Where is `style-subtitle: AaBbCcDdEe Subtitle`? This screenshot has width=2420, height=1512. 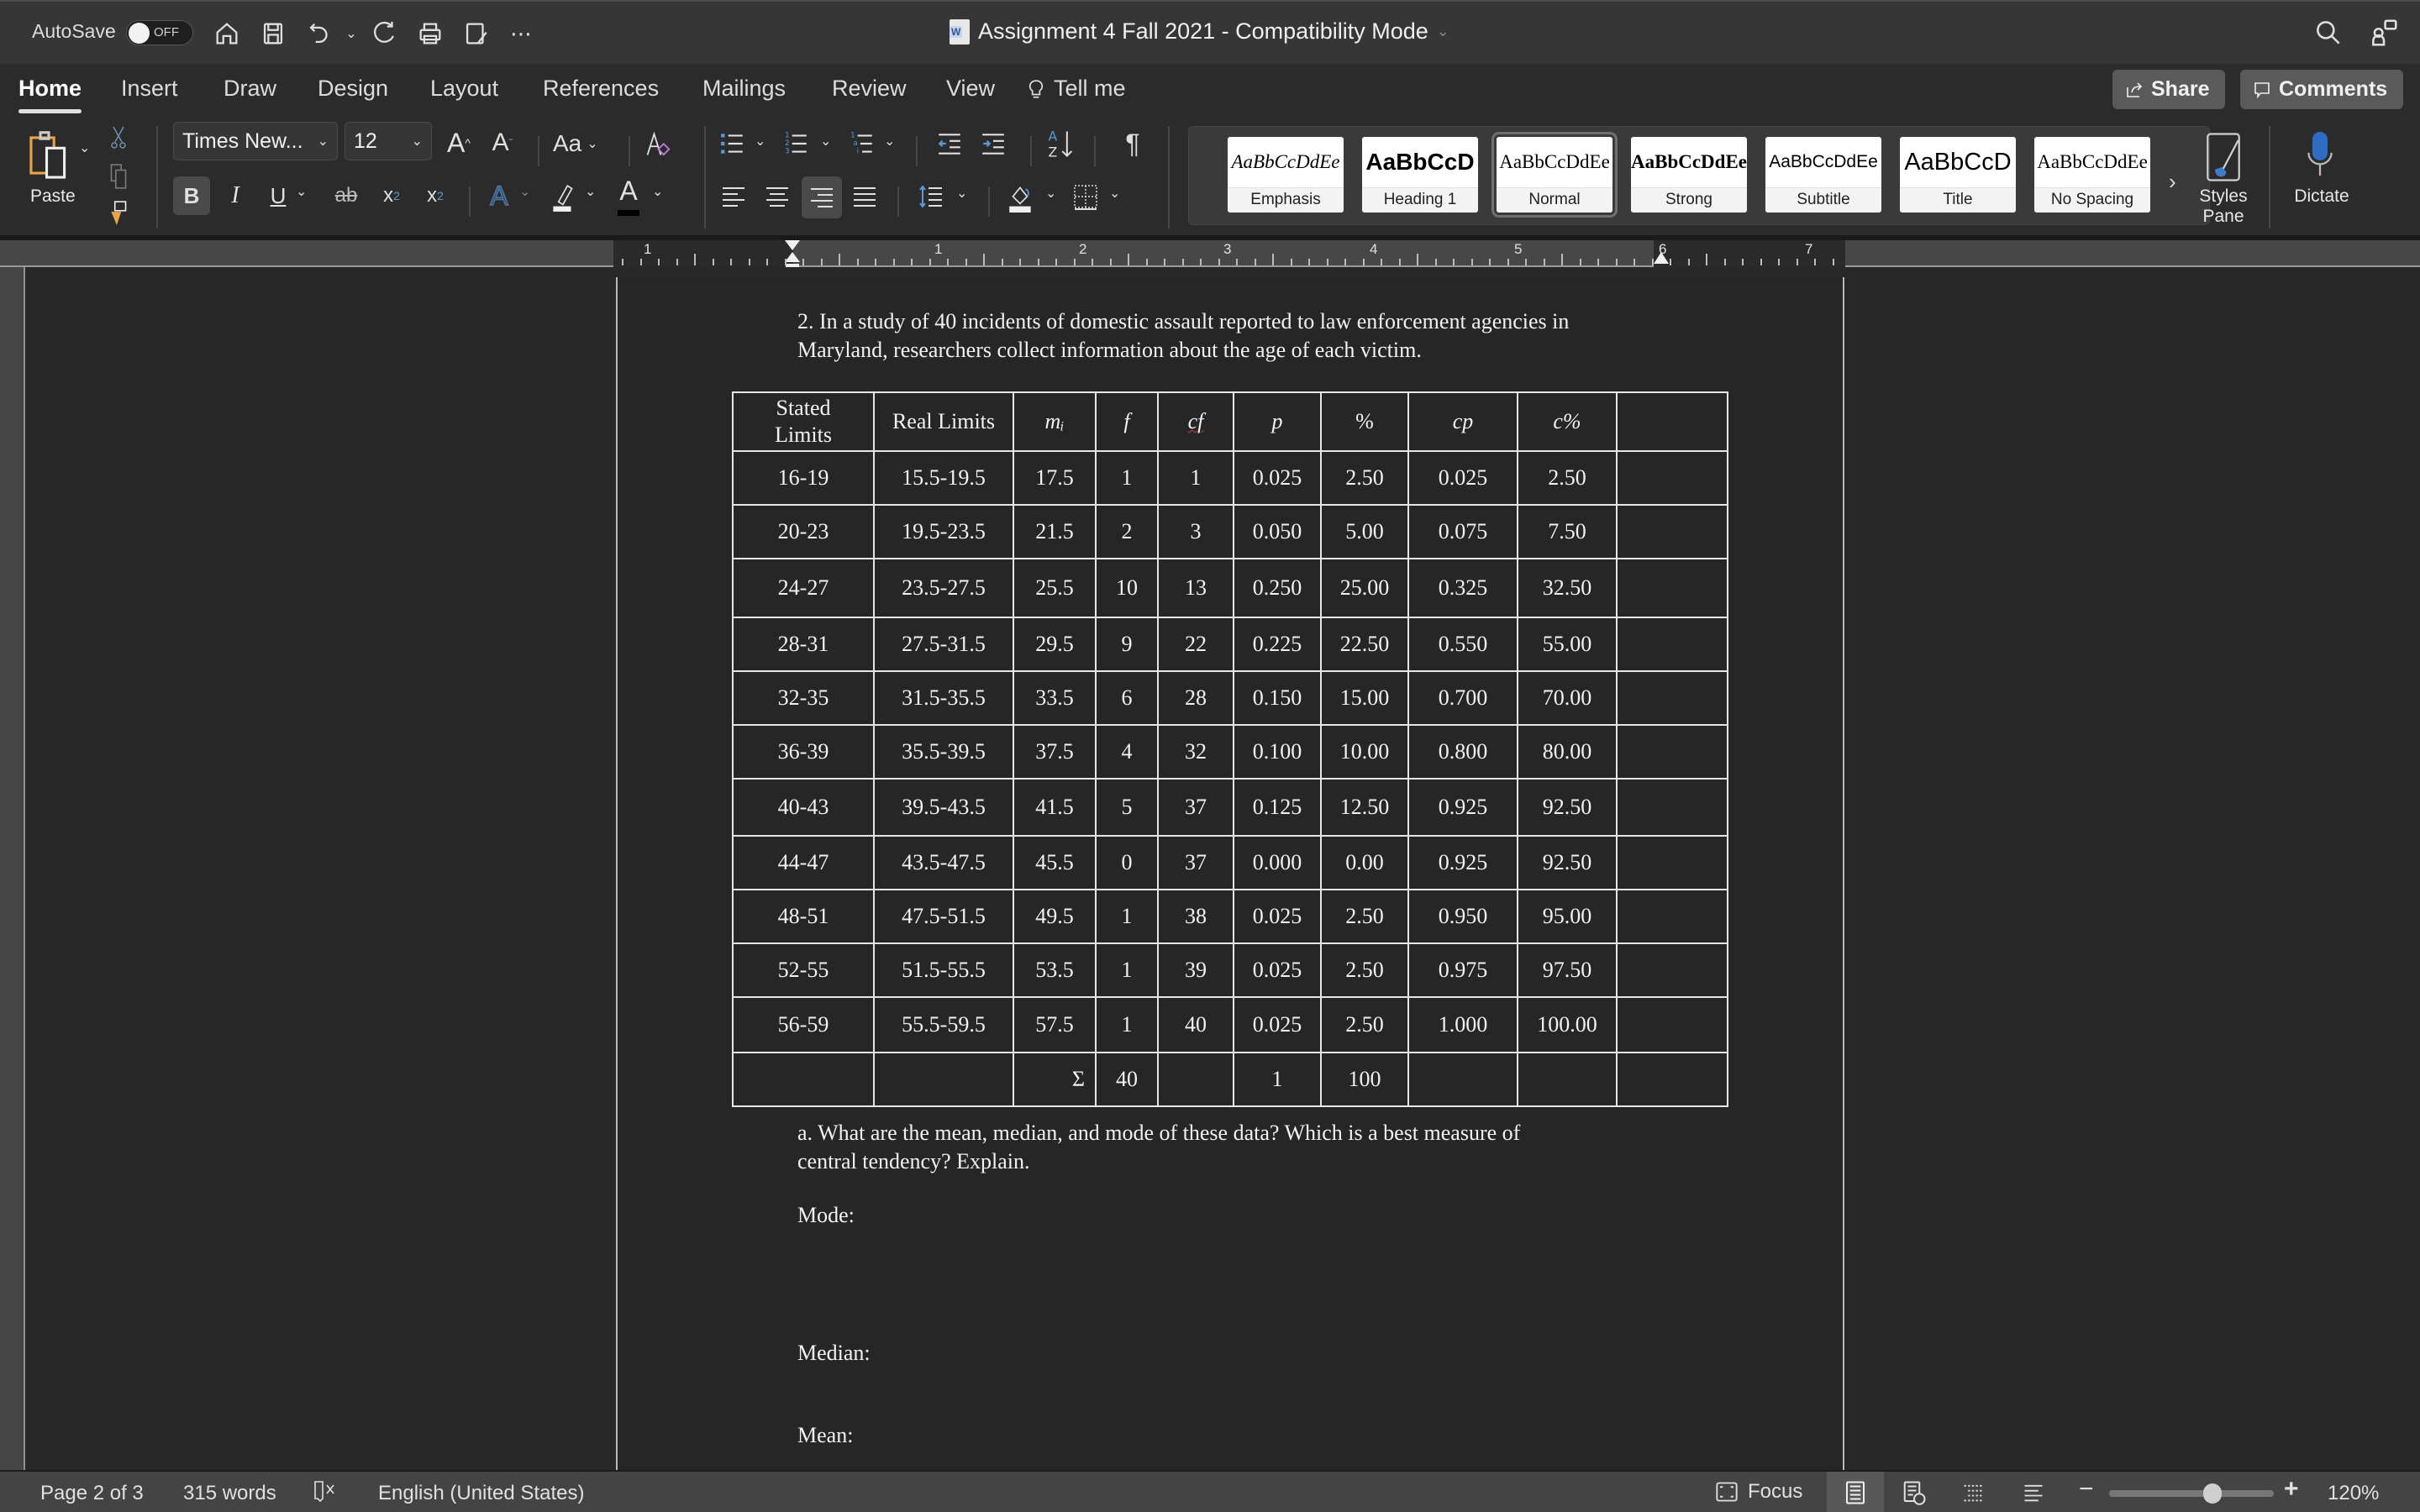
style-subtitle: AaBbCcDdEe Subtitle is located at coordinates (1823, 175).